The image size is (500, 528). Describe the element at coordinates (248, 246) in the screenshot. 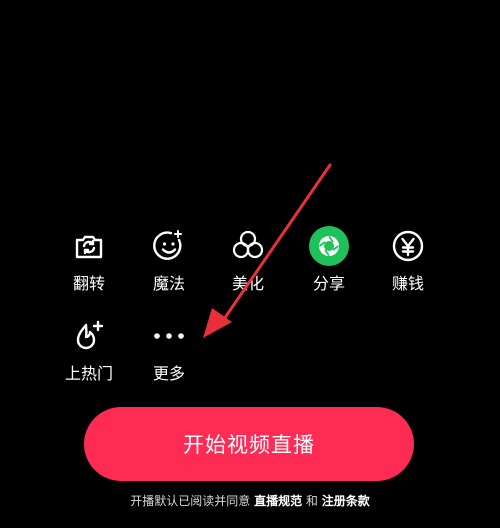

I see `beautify-petals-icon` at that location.